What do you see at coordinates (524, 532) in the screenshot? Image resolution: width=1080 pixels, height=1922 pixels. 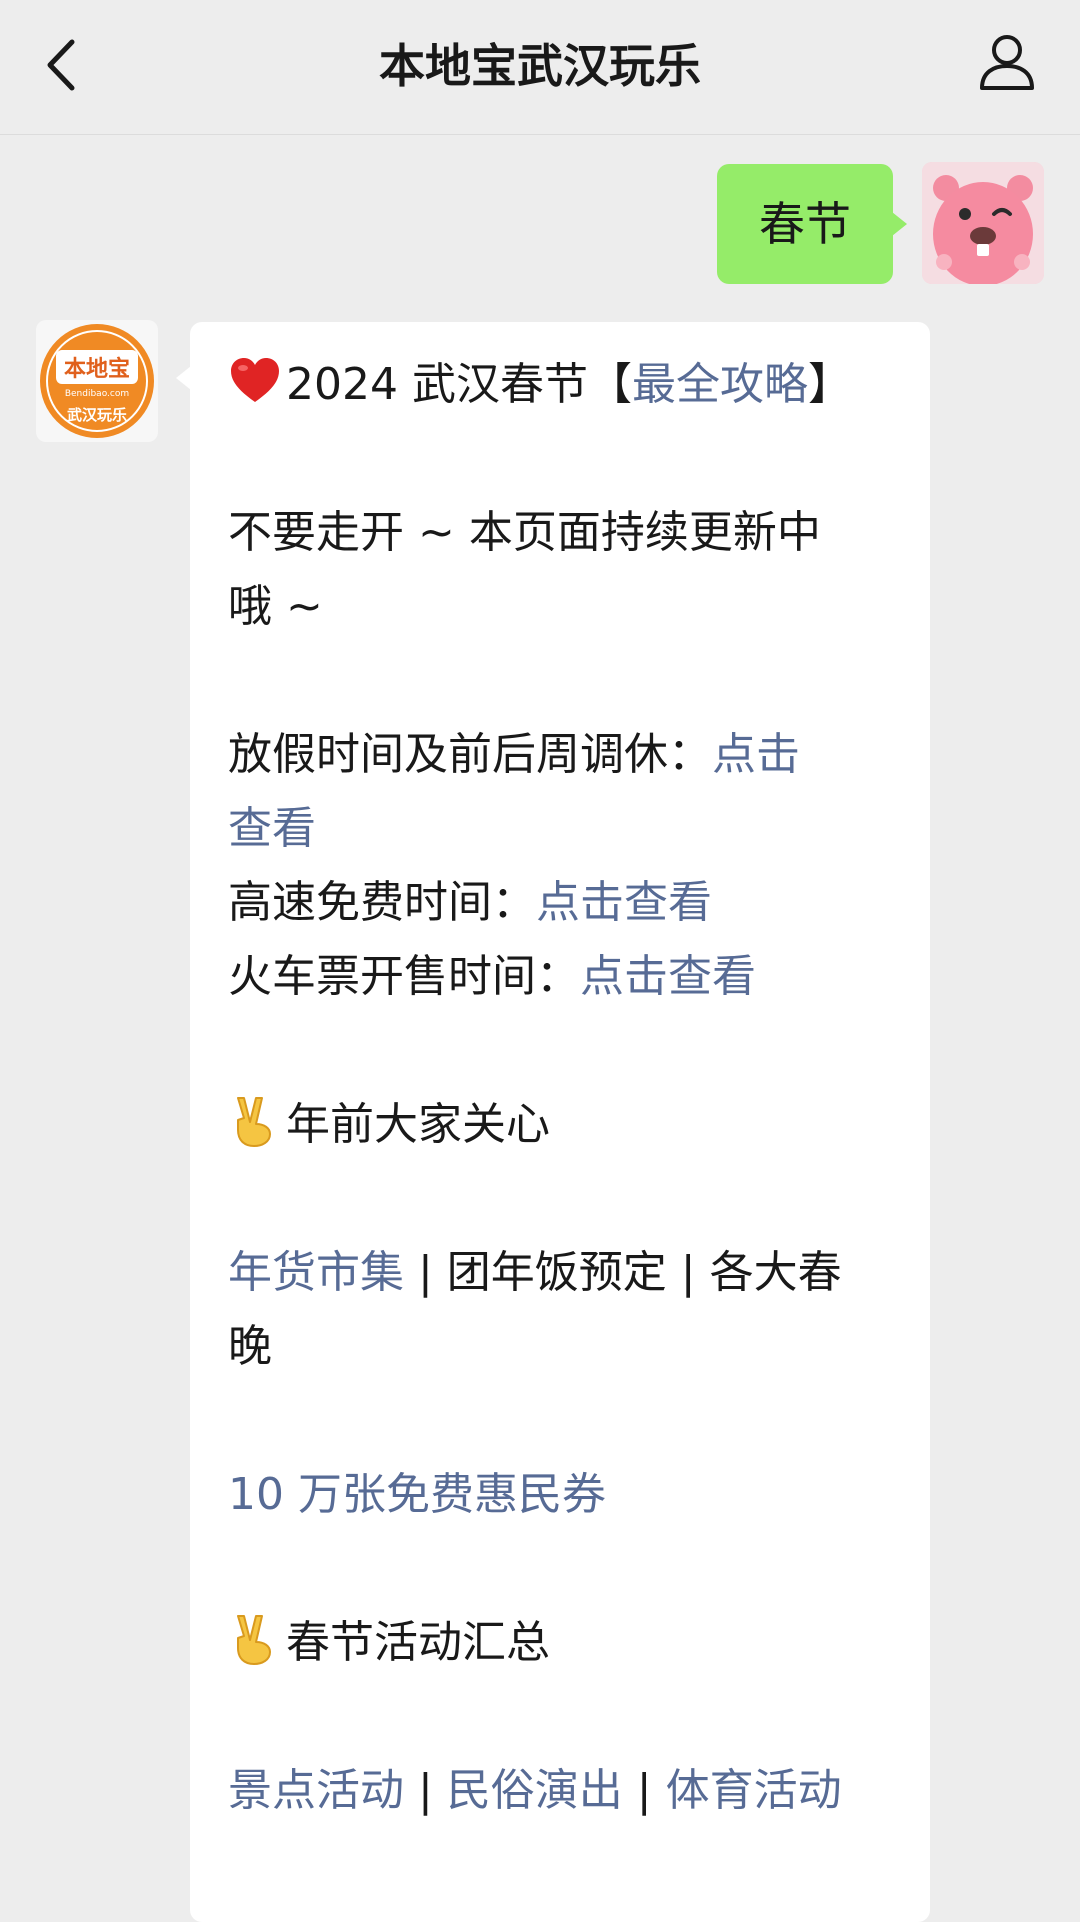 I see `update-notice: 不要走开 ~ 本页面持续更新中` at bounding box center [524, 532].